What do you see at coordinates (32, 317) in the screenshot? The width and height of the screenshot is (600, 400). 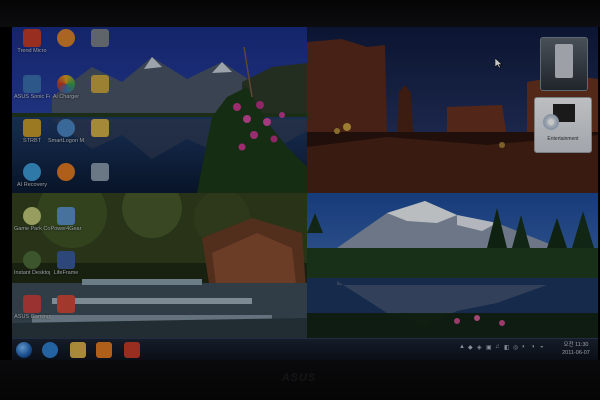 I see `desktop-icon-label: ASUS Gaming` at bounding box center [32, 317].